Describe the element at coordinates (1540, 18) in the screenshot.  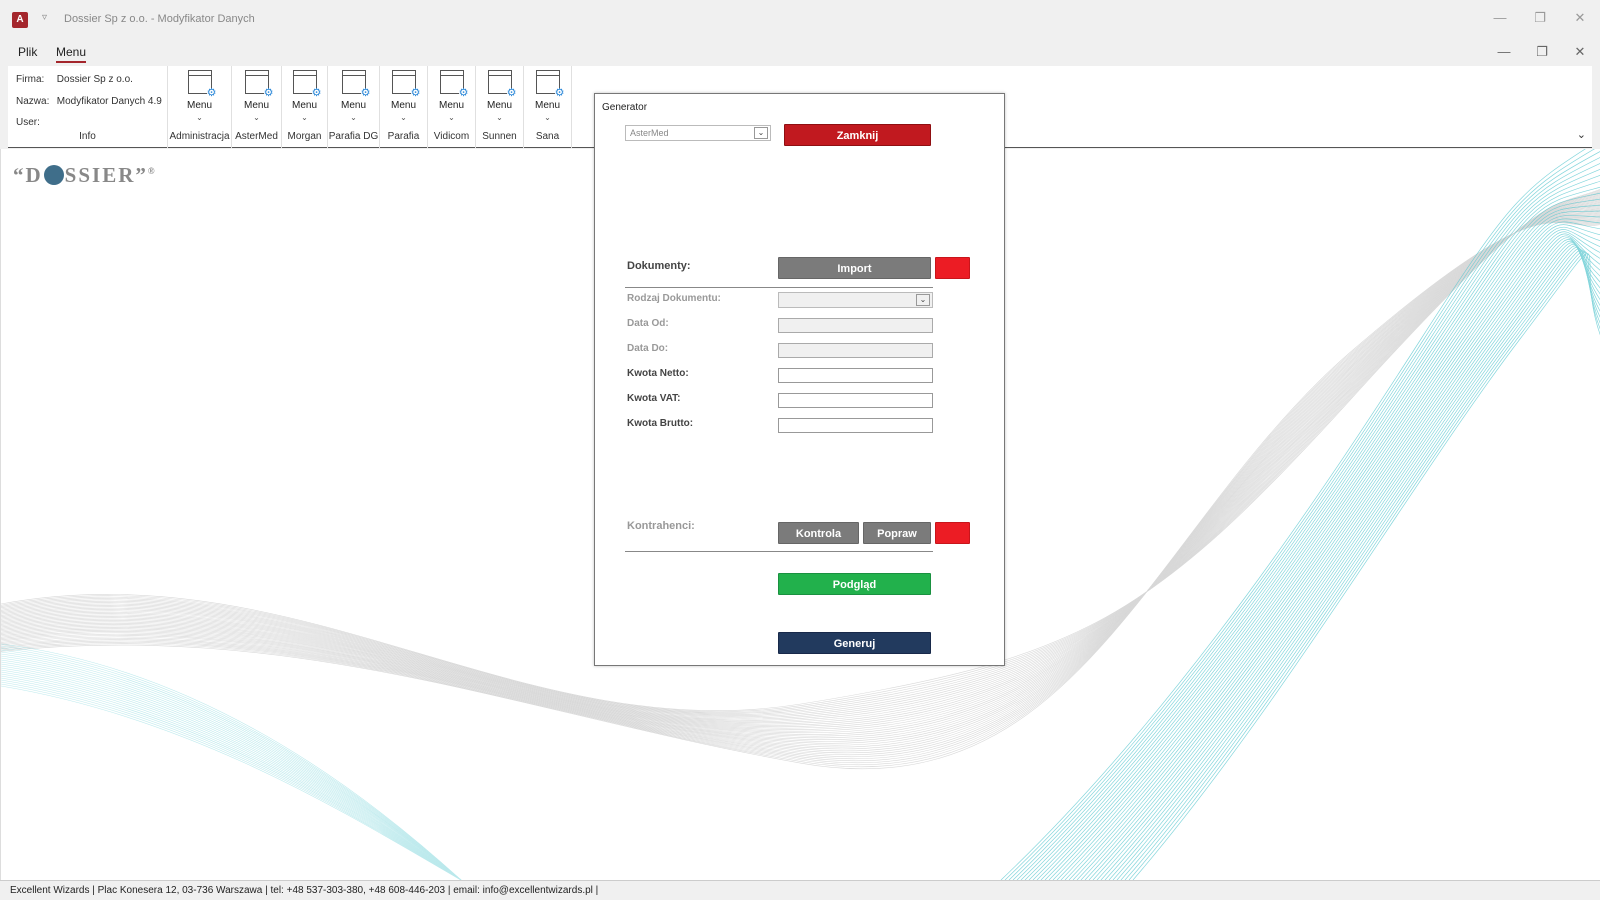
I see `restore-icon: ❐` at that location.